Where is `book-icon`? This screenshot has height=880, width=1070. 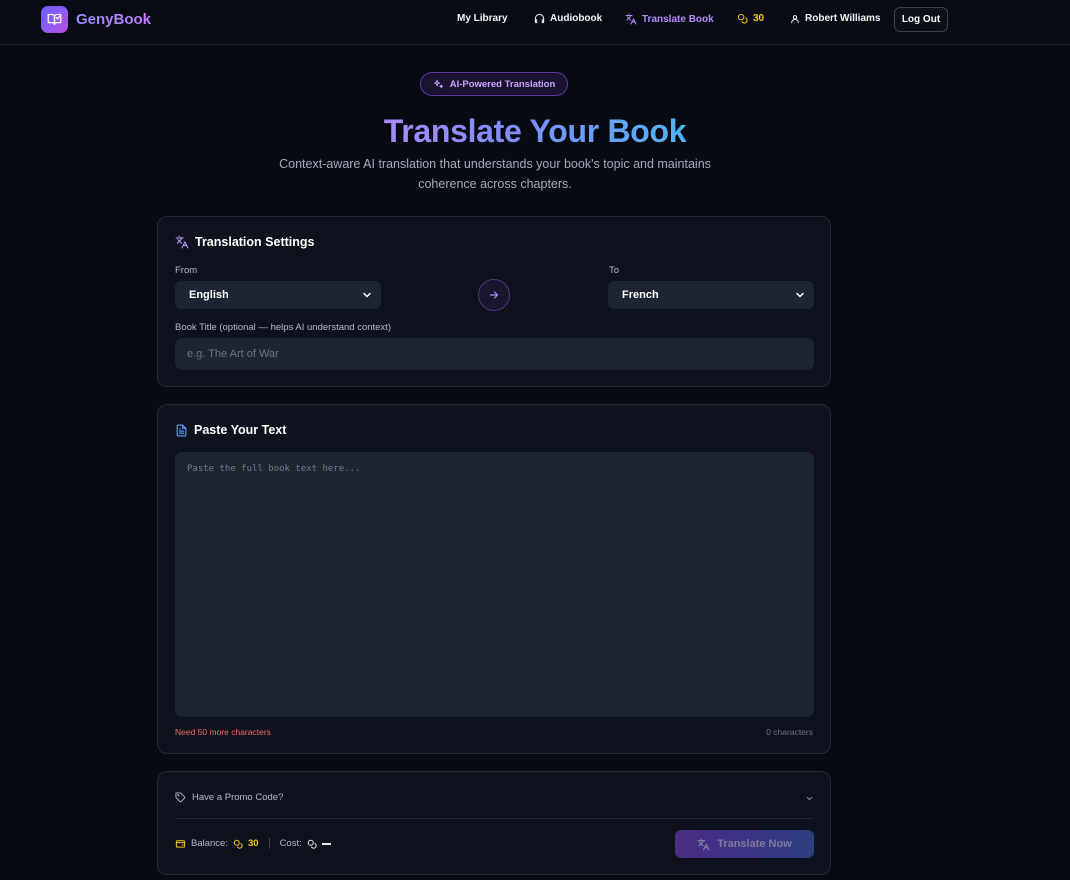 book-icon is located at coordinates (54, 19).